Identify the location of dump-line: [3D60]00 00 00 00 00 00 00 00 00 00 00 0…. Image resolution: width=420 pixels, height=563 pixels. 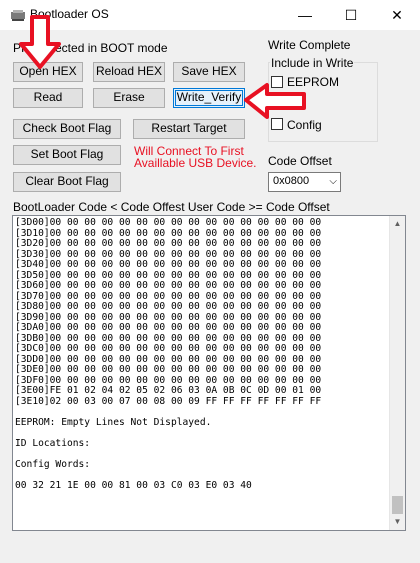
(168, 285).